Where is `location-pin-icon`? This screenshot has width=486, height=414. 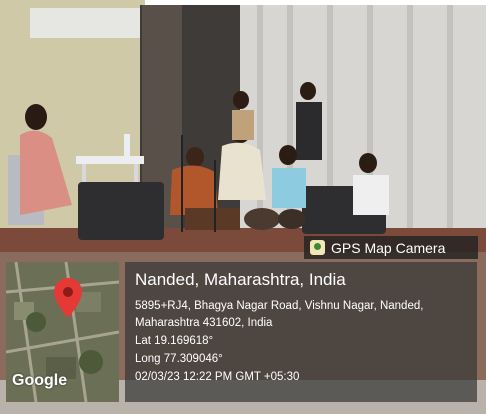
location-pin-icon is located at coordinates (68, 298).